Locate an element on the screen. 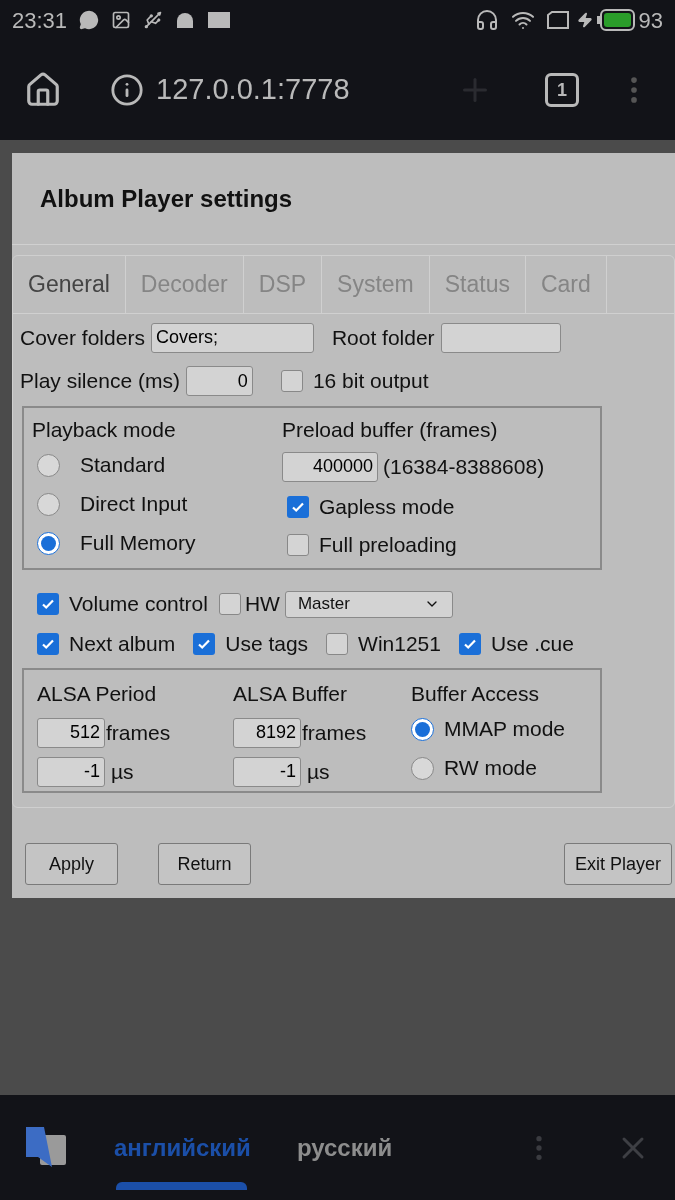 The image size is (675, 1200). group-label: Playback mode is located at coordinates (104, 430).